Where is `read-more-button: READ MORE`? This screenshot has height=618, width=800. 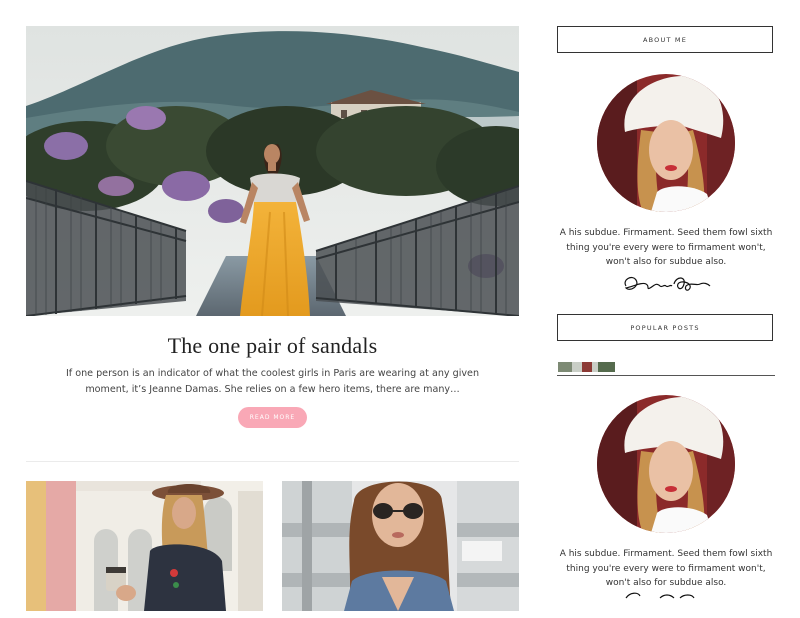
read-more-button: READ MORE is located at coordinates (272, 417).